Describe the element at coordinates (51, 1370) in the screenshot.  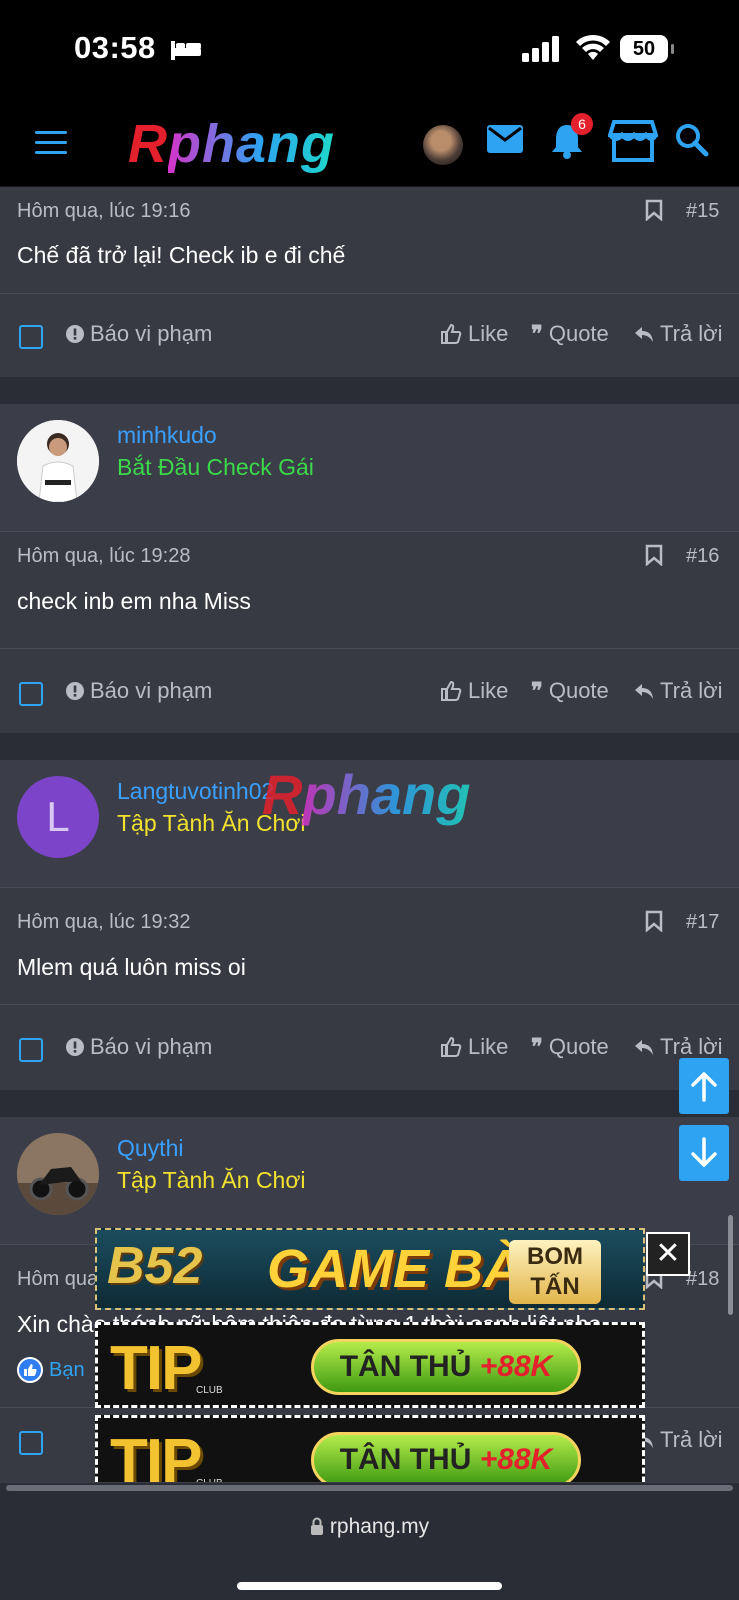
I see `reaction-summary: Bạn` at that location.